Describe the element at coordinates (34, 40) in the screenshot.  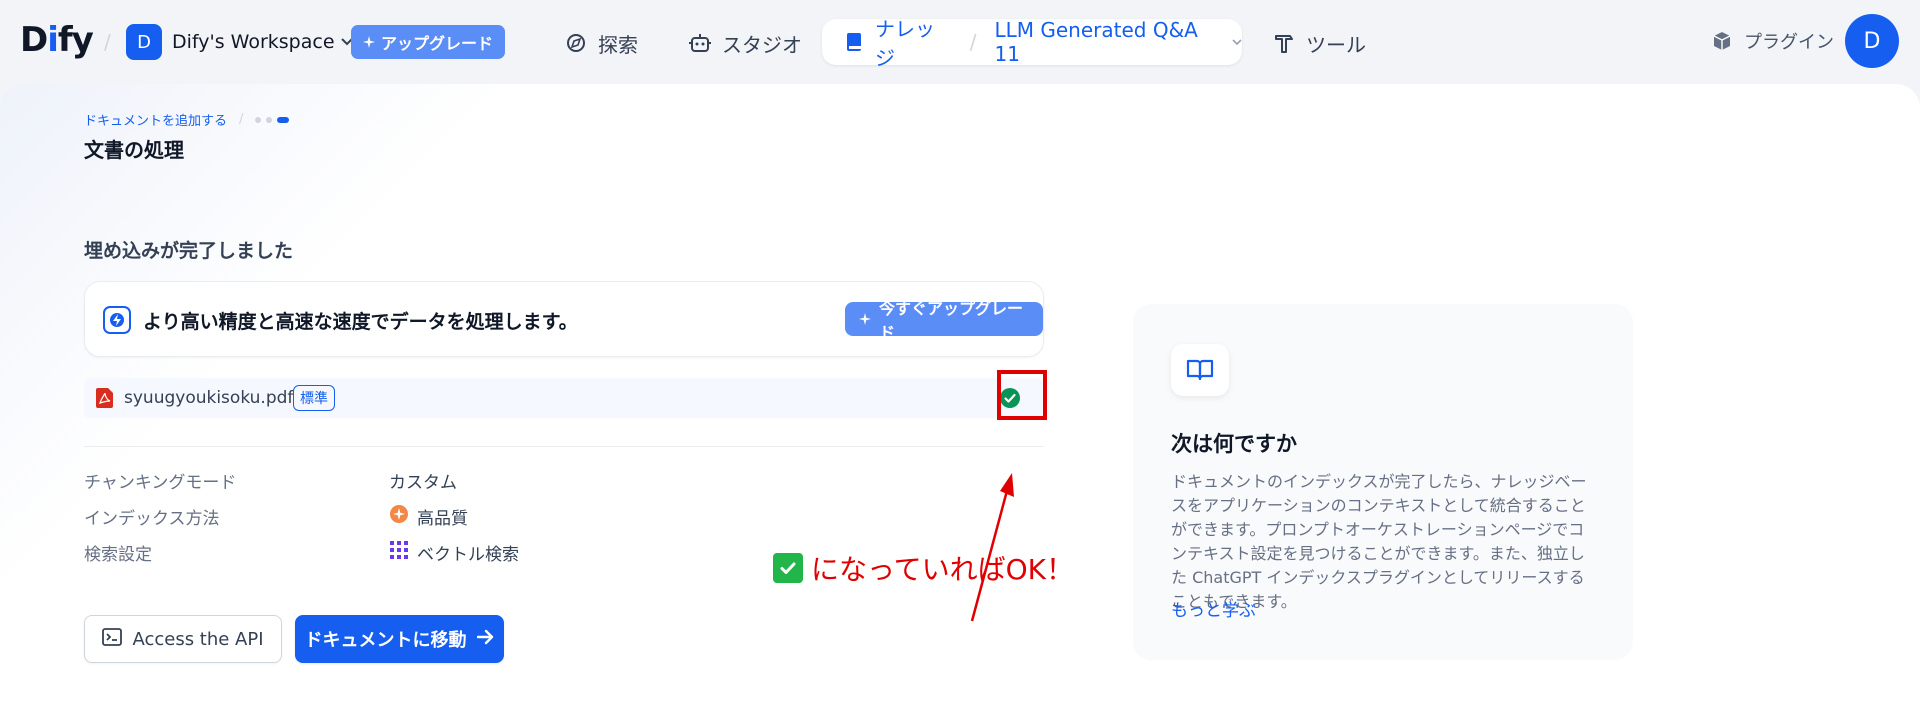
I see `logo-letter-d: D` at that location.